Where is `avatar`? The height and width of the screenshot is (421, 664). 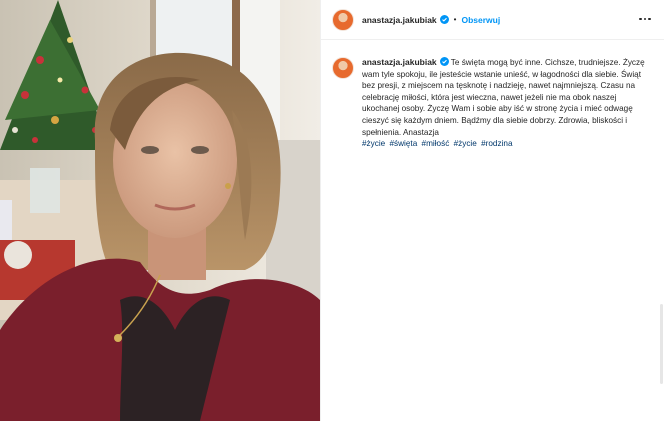
avatar is located at coordinates (343, 19).